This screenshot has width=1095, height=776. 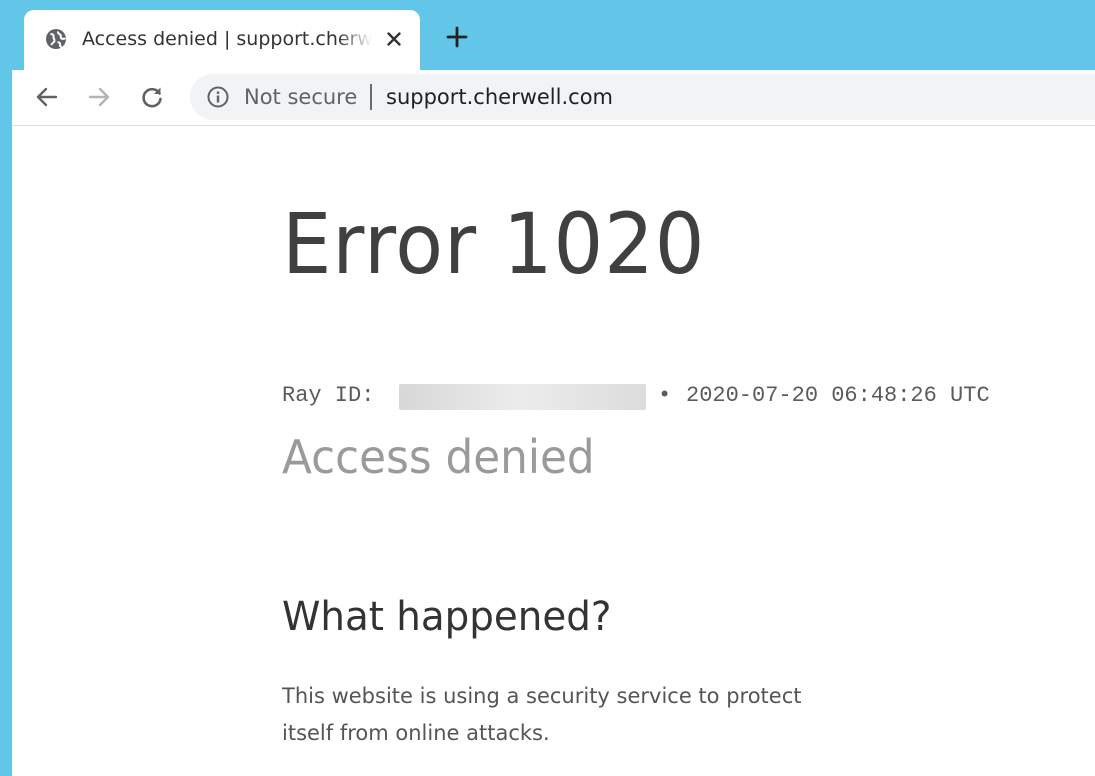 I want to click on reload-icon, so click(x=152, y=97).